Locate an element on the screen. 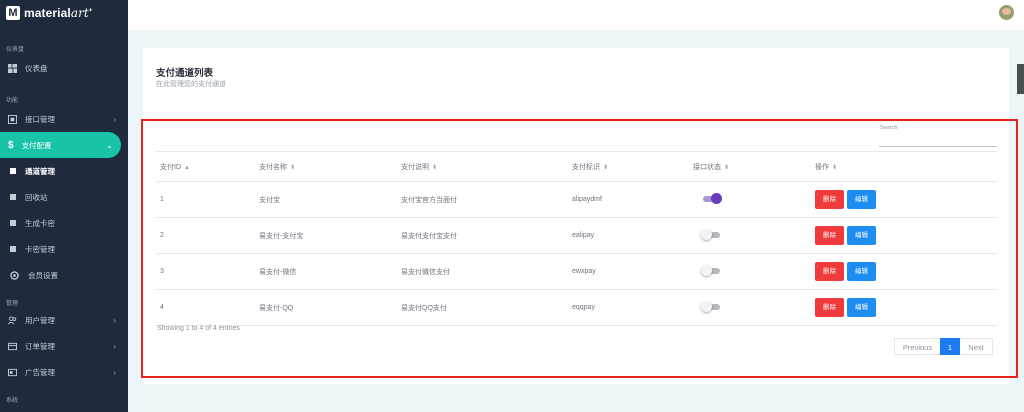 The width and height of the screenshot is (1024, 412). cell-name: 易支付-微信 is located at coordinates (326, 271).